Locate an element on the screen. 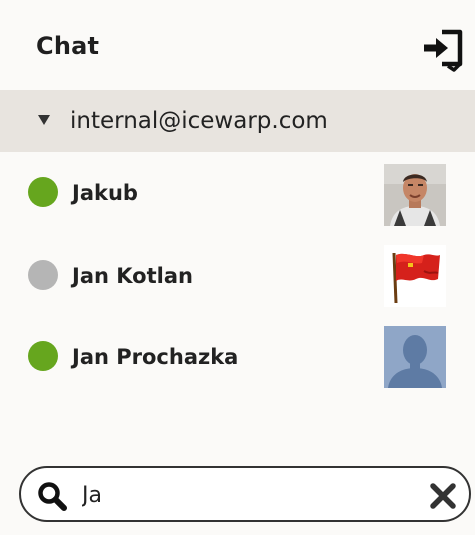 This screenshot has width=475, height=535. chat-title: Chat is located at coordinates (68, 46).